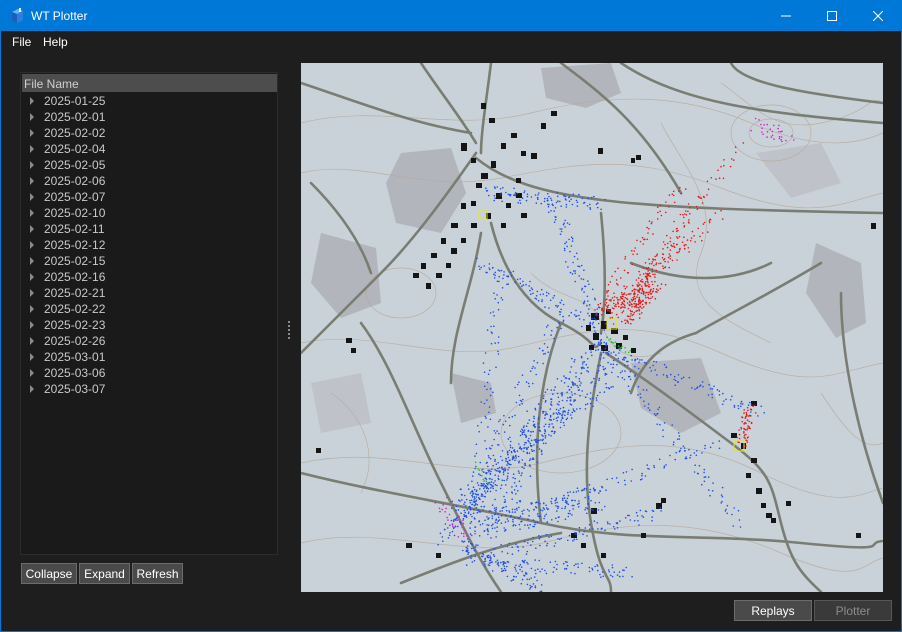 This screenshot has width=902, height=632. What do you see at coordinates (773, 610) in the screenshot?
I see `replays-button: Replays` at bounding box center [773, 610].